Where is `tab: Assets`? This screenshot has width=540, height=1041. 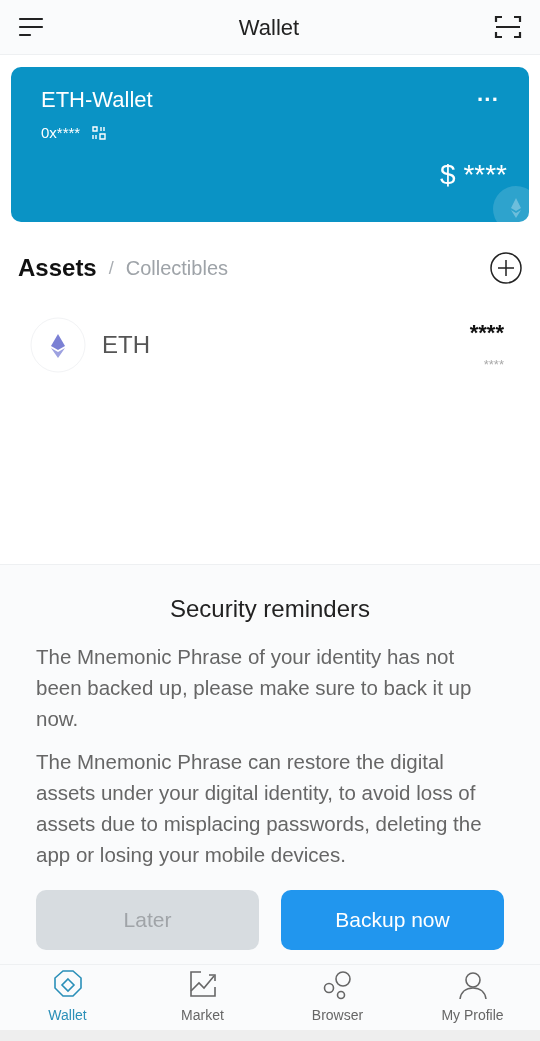 tab: Assets is located at coordinates (57, 268).